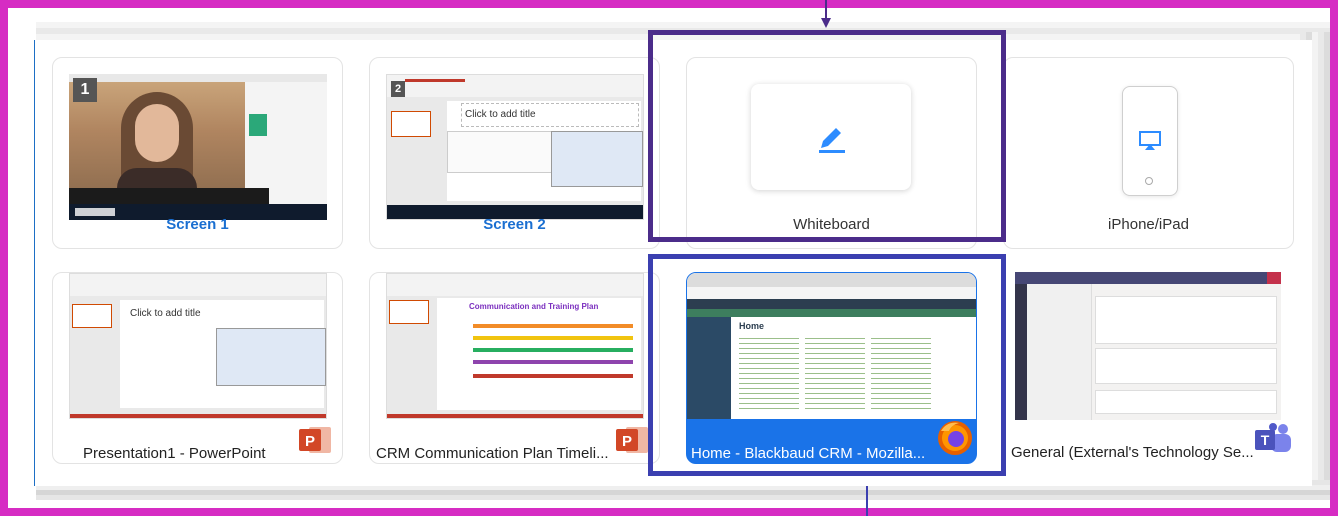  Describe the element at coordinates (34, 263) in the screenshot. I see `panel-border` at that location.